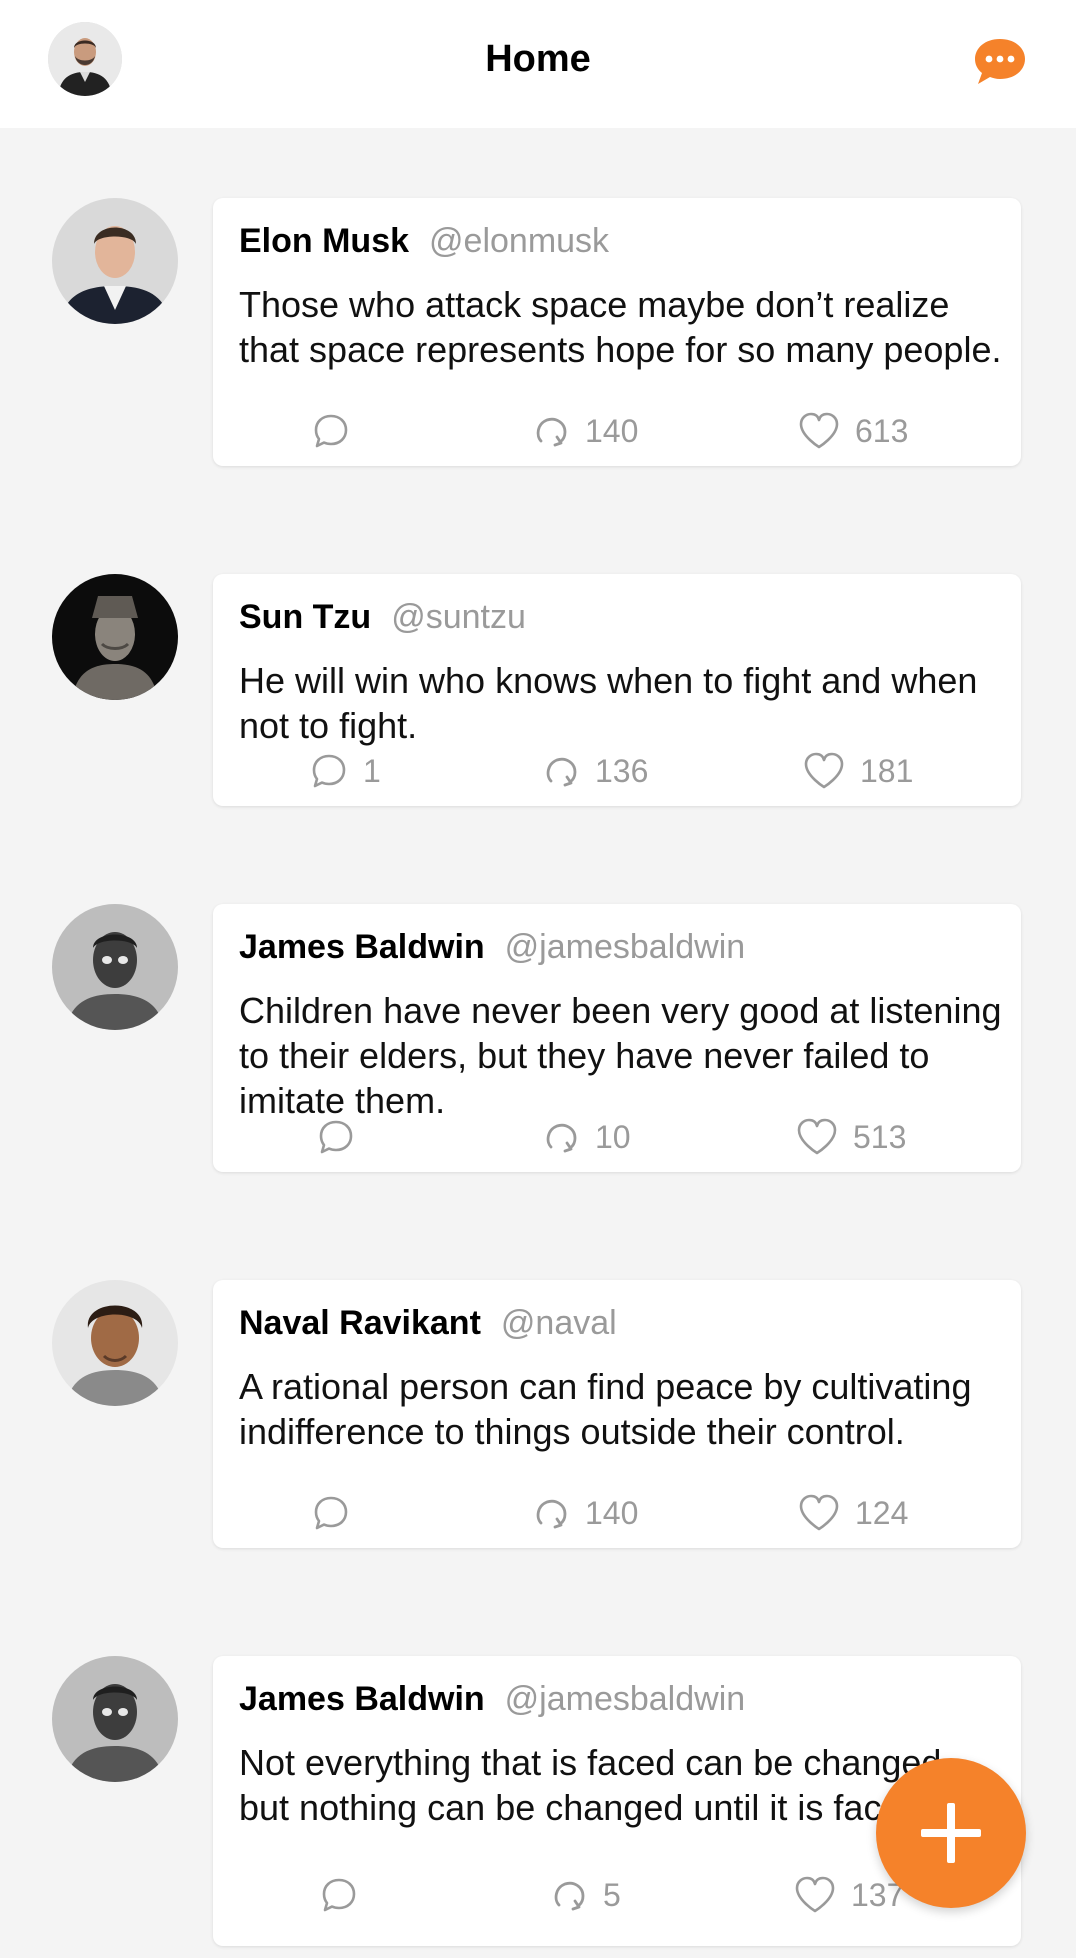 Image resolution: width=1076 pixels, height=1958 pixels. I want to click on author-handle: @suntzu, so click(458, 617).